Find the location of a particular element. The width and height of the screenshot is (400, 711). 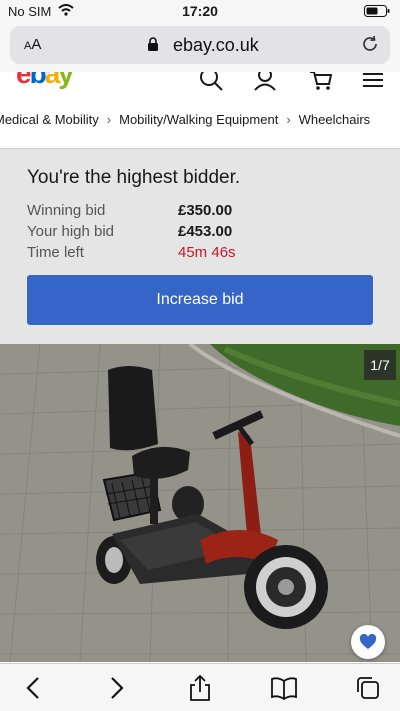

your-high-bid-label: Your high bid is located at coordinates (71, 231).